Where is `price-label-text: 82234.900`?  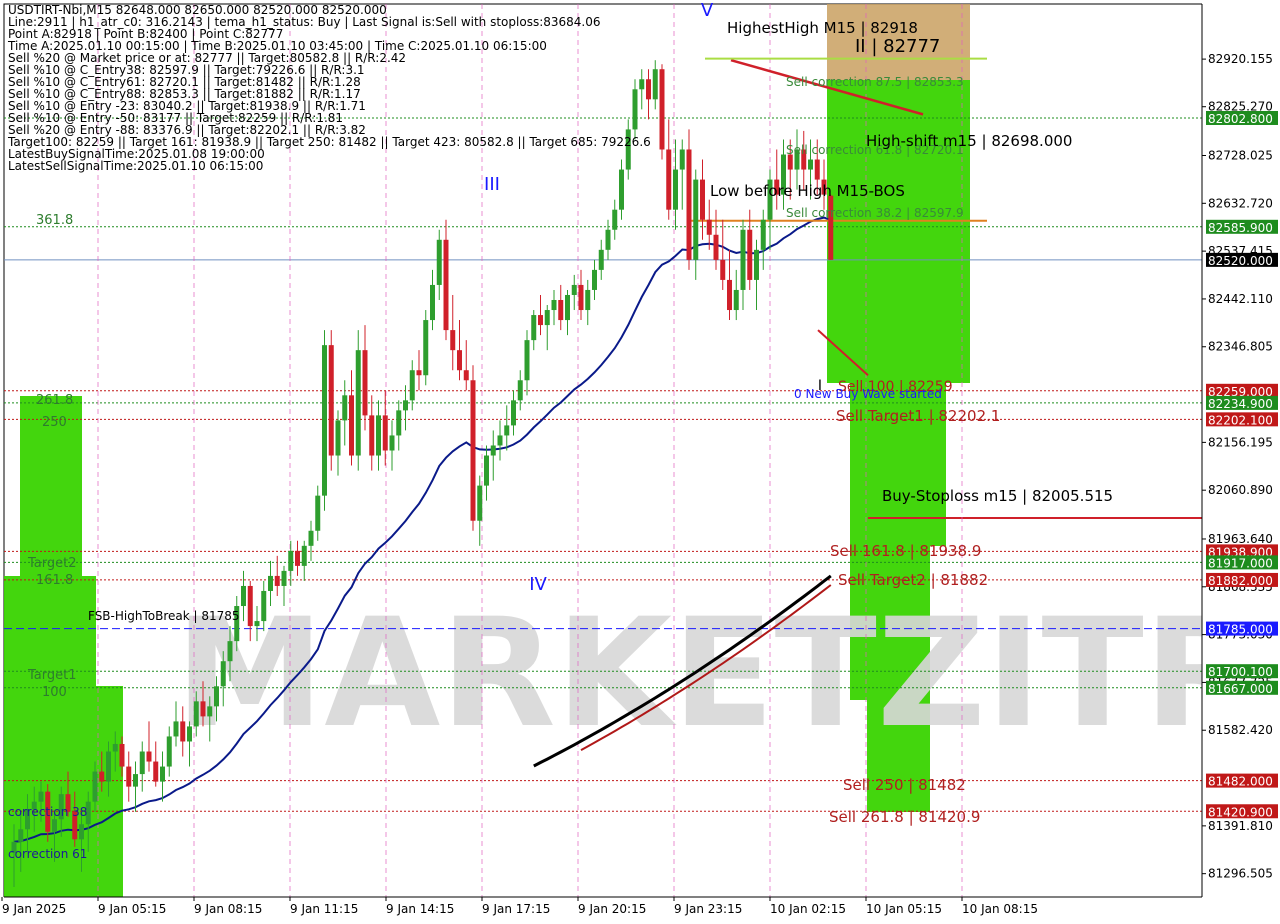
price-label-text: 82234.900 is located at coordinates (1240, 404).